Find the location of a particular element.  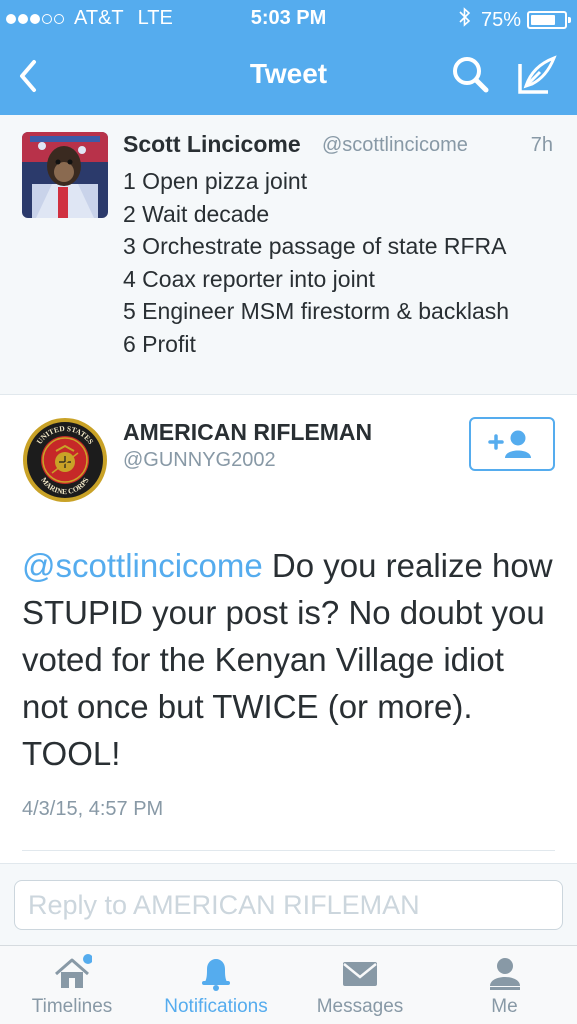

reply-bar is located at coordinates (288, 904).